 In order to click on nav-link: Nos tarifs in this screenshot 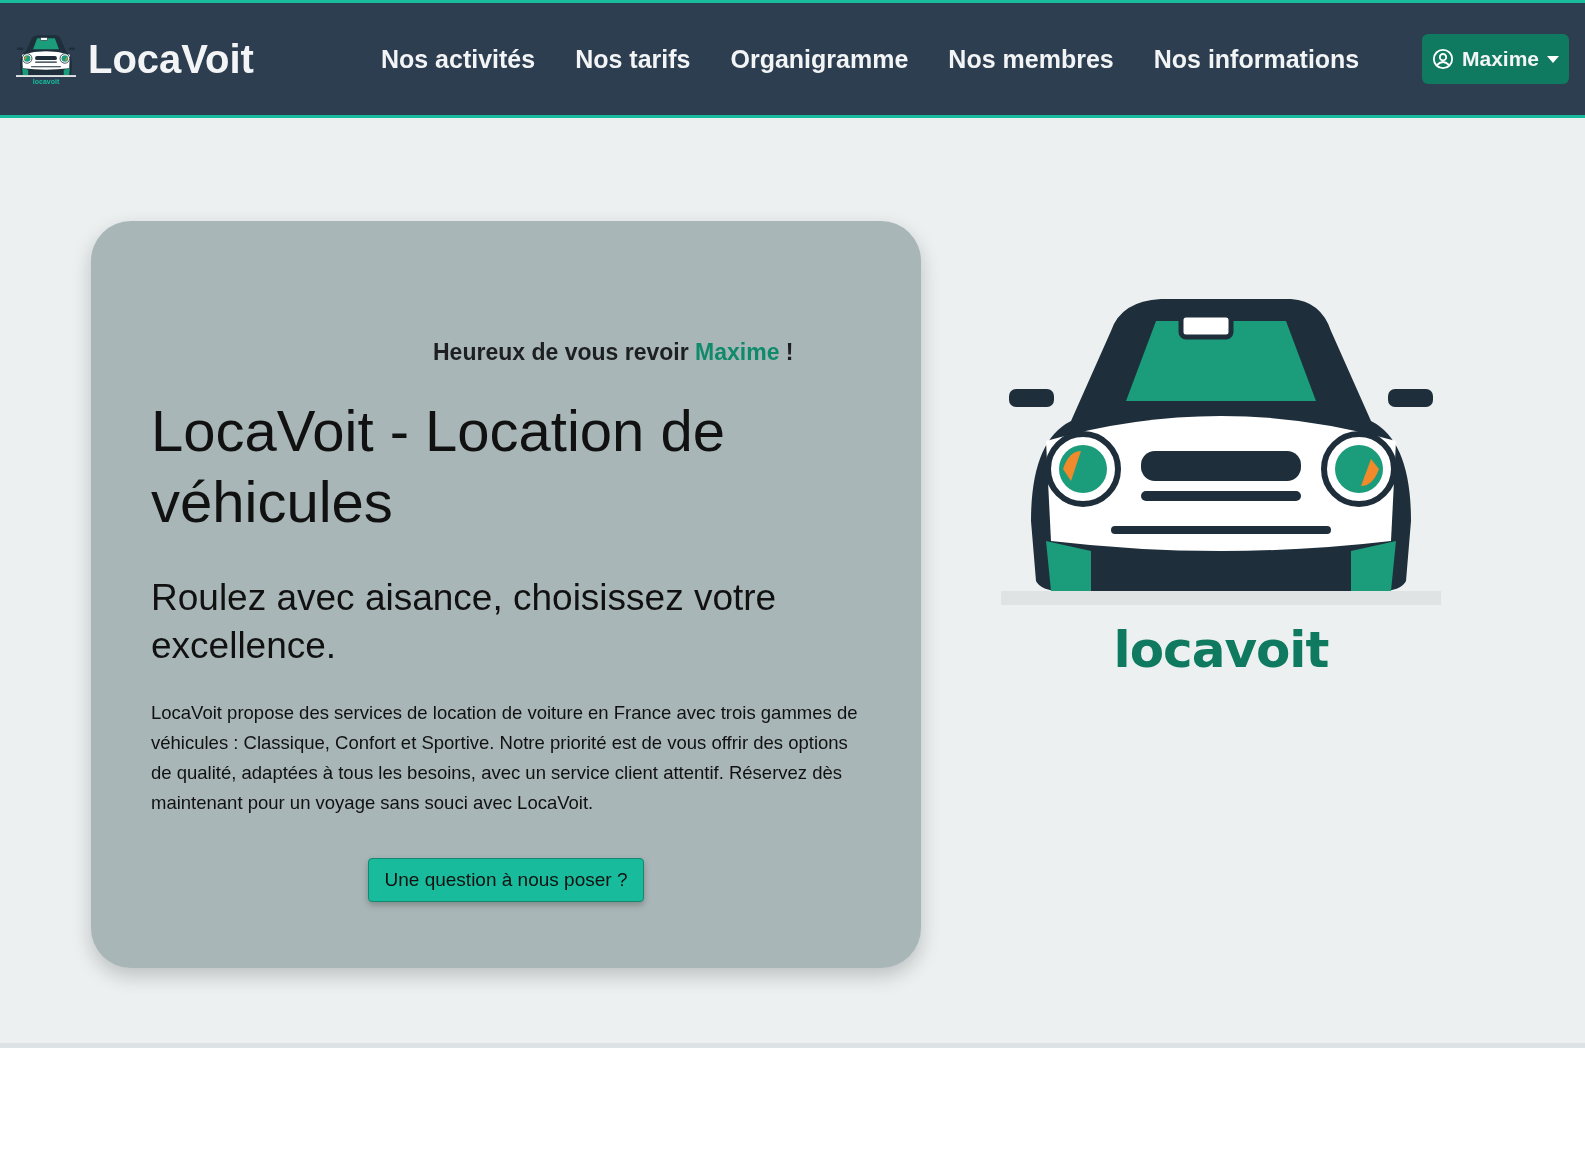, I will do `click(633, 59)`.